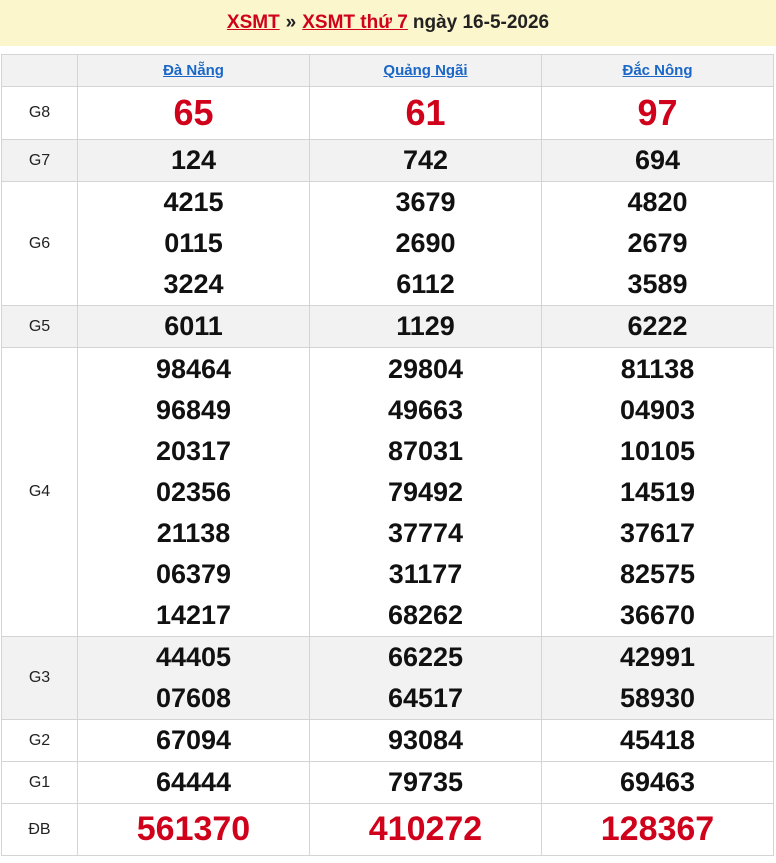 The image size is (776, 863). I want to click on winning-number: 64444, so click(193, 782).